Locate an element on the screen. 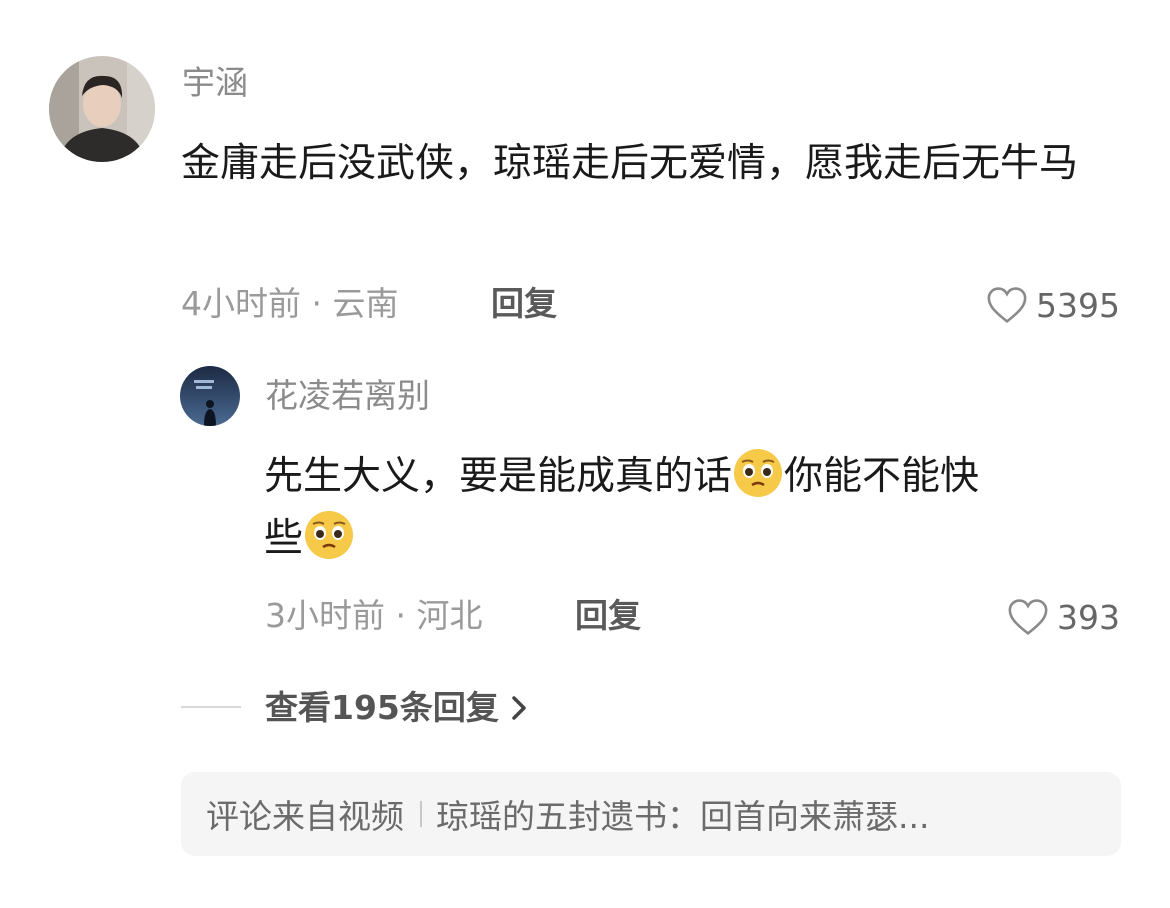 Image resolution: width=1170 pixels, height=908 pixels. reply-like-count: 393 is located at coordinates (1088, 617).